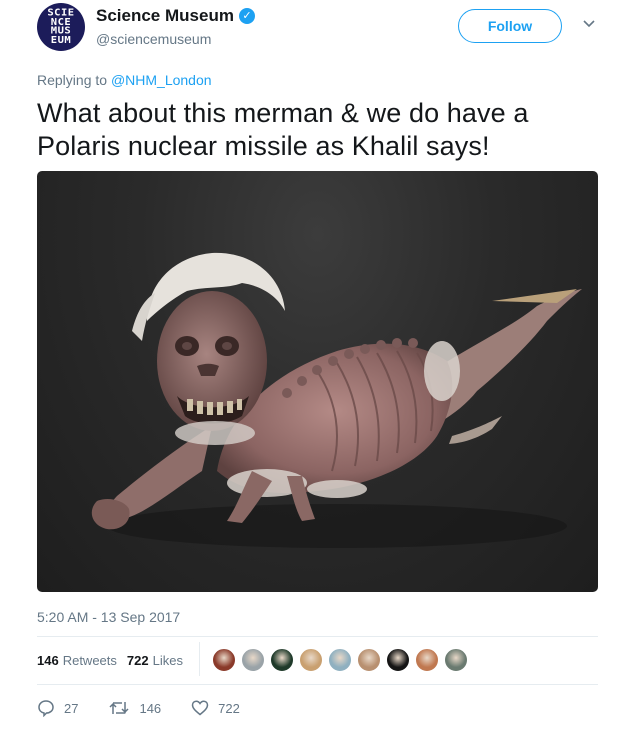  Describe the element at coordinates (137, 660) in the screenshot. I see `likes-count: 722` at that location.